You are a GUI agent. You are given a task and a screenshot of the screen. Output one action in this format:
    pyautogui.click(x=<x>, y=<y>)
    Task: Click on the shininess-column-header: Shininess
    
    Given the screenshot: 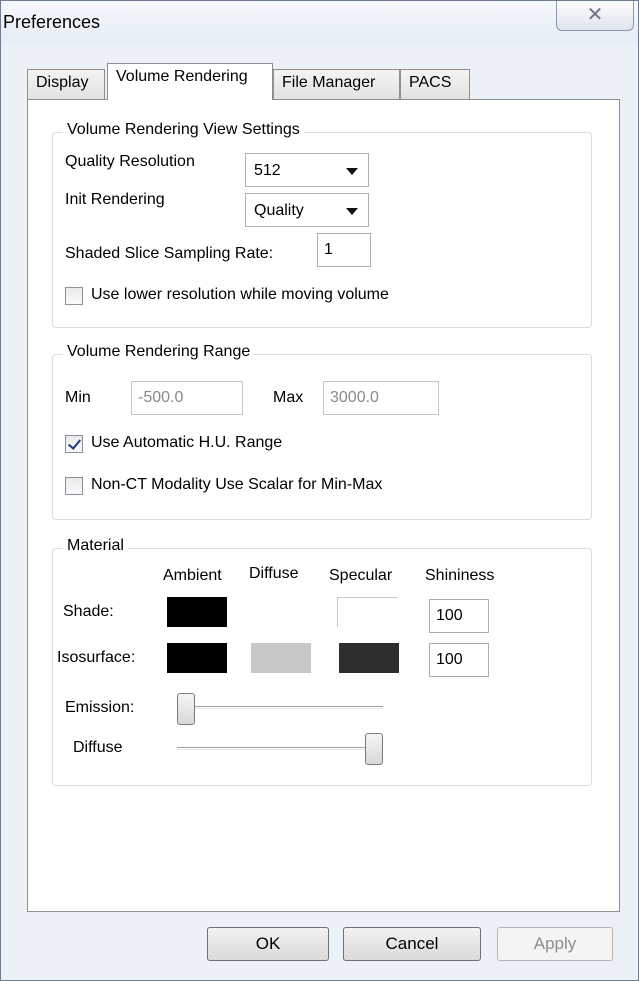 What is the action you would take?
    pyautogui.click(x=460, y=575)
    